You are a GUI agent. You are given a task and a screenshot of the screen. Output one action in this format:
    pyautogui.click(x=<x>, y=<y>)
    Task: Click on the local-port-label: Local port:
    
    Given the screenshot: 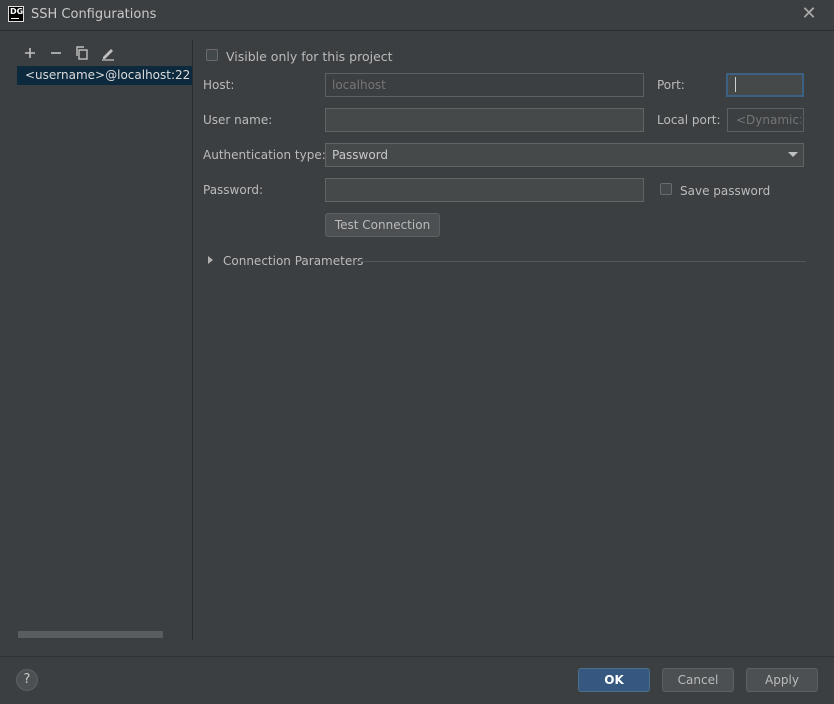 What is the action you would take?
    pyautogui.click(x=689, y=120)
    